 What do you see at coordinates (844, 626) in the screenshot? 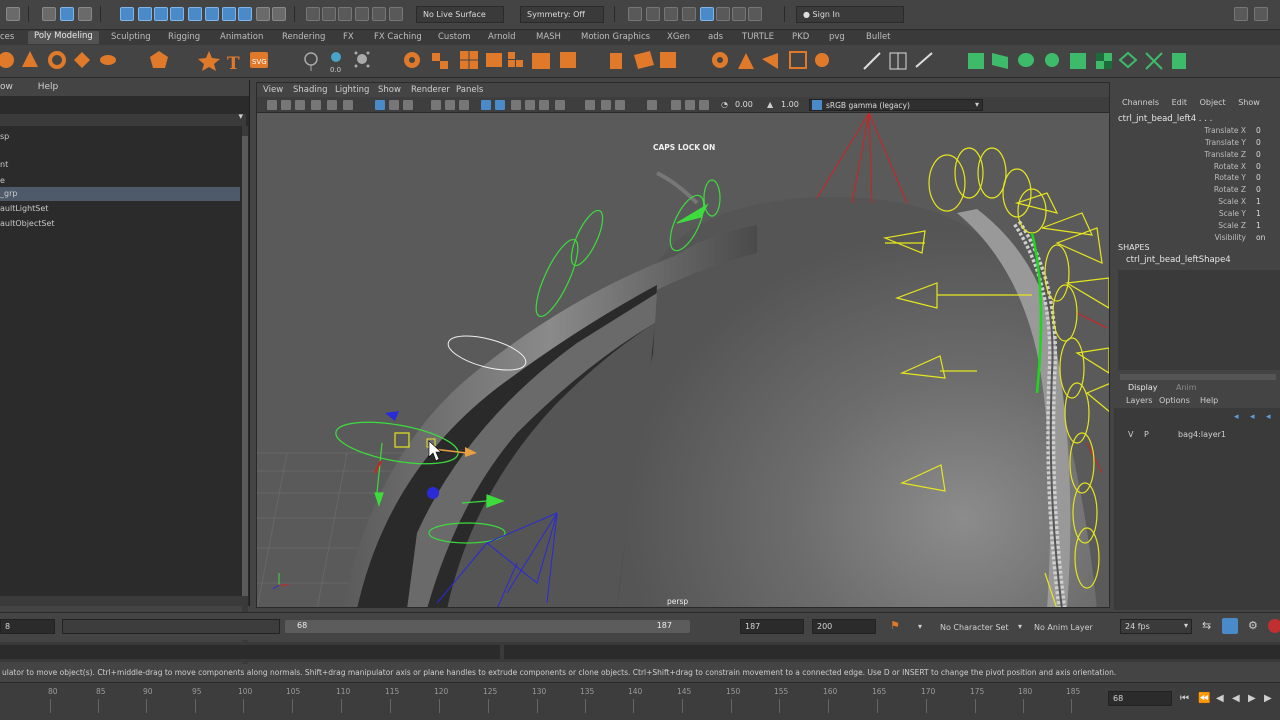
I see `animation-end-field: 200` at bounding box center [844, 626].